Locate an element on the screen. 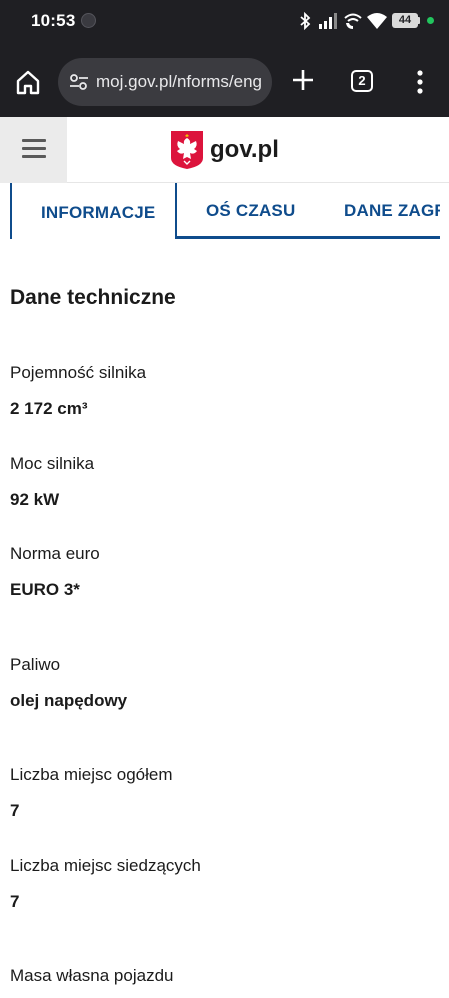 This screenshot has width=449, height=998. tab-bar: INFORMACJE OŚ CZASU DANE ZAGR is located at coordinates (225, 211).